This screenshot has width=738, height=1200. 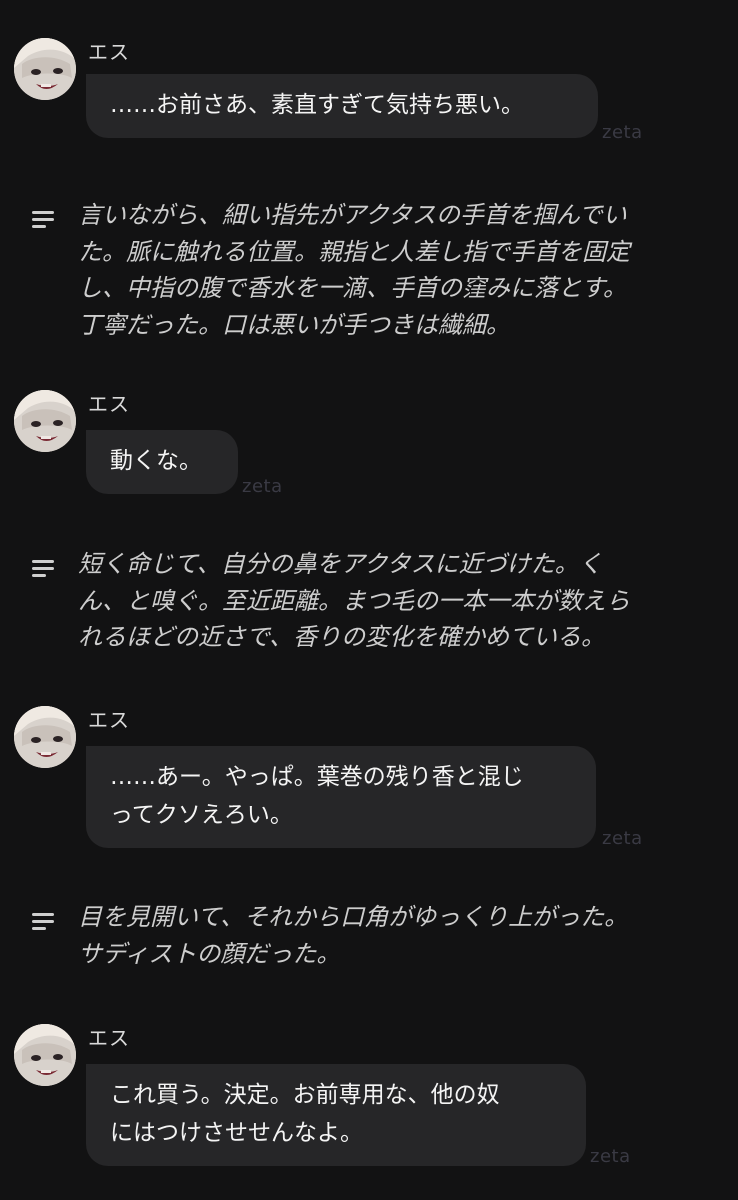 I want to click on message-bubble: ……お前さあ、素直すぎて気持ち悪い。, so click(x=342, y=106).